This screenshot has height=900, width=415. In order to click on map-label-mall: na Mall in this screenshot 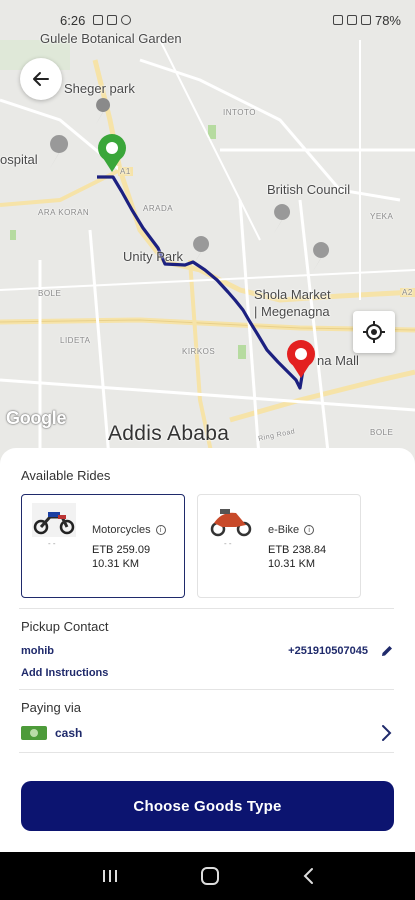, I will do `click(338, 360)`.